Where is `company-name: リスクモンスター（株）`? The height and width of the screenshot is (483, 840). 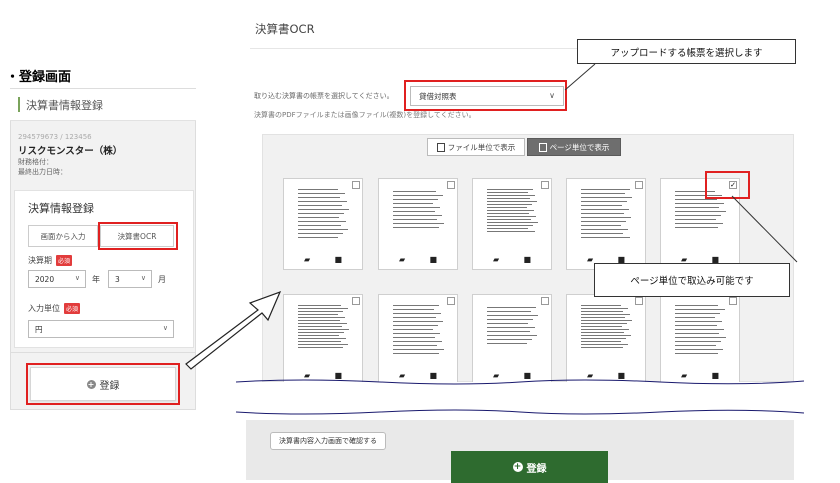
company-name: リスクモンスター（株） is located at coordinates (70, 151).